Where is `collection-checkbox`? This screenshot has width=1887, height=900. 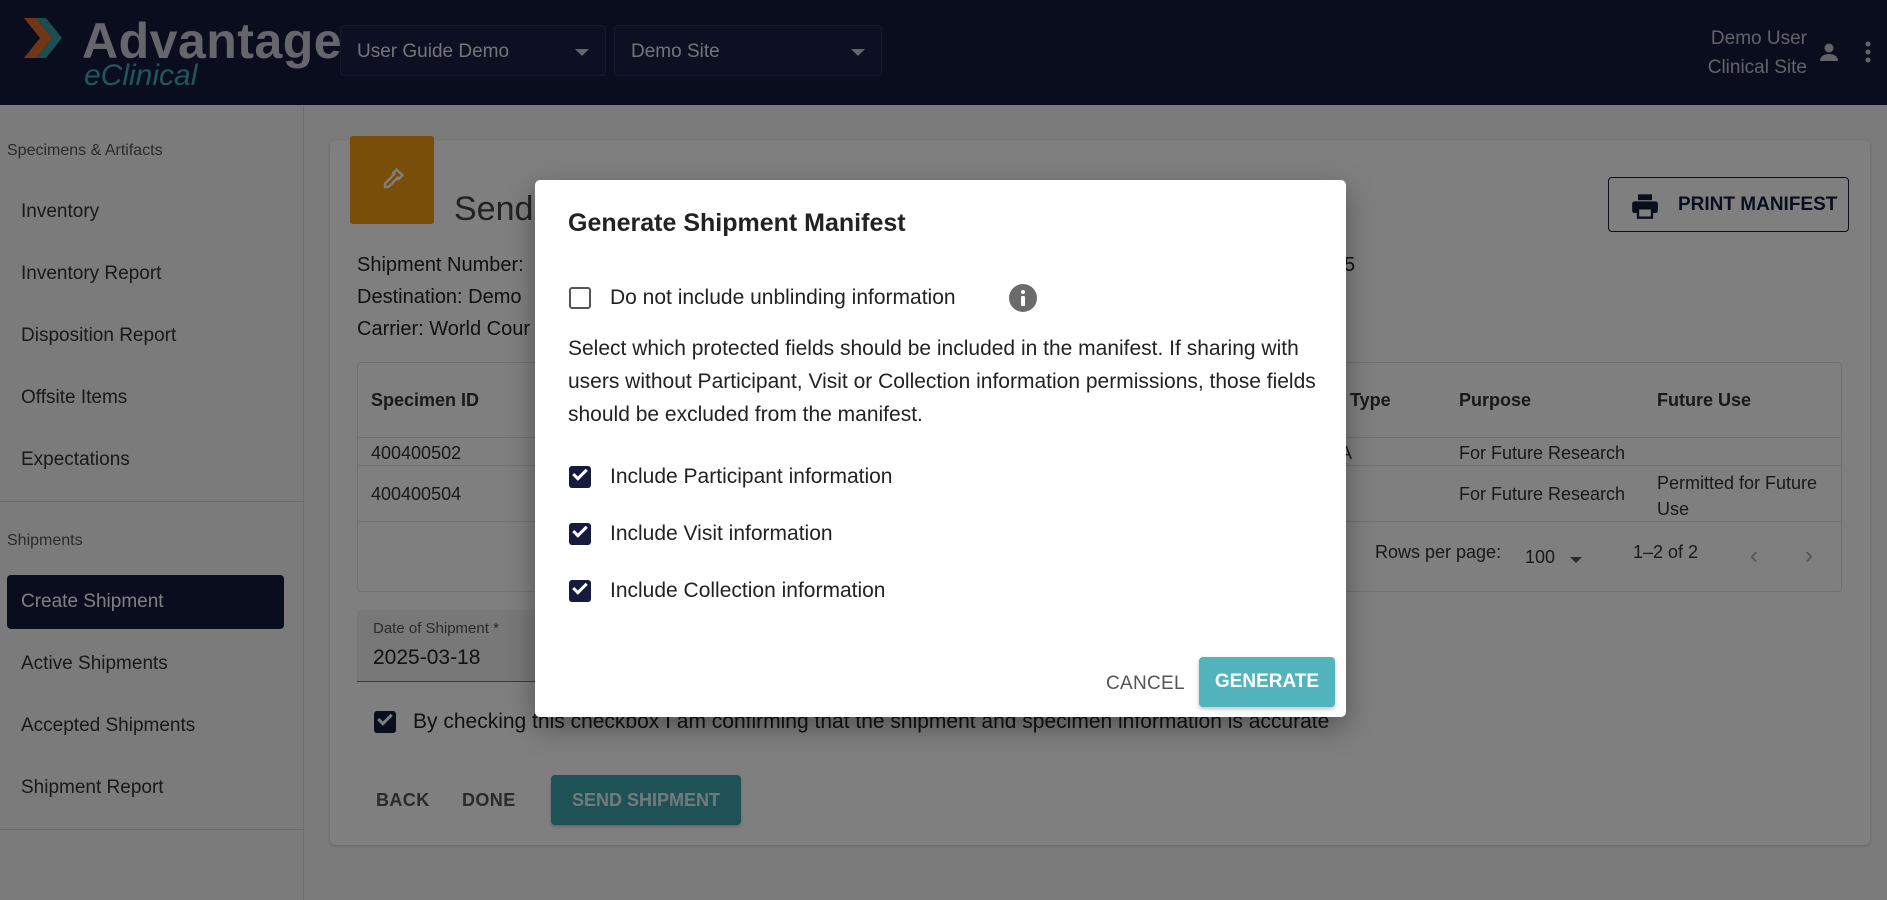
collection-checkbox is located at coordinates (580, 590).